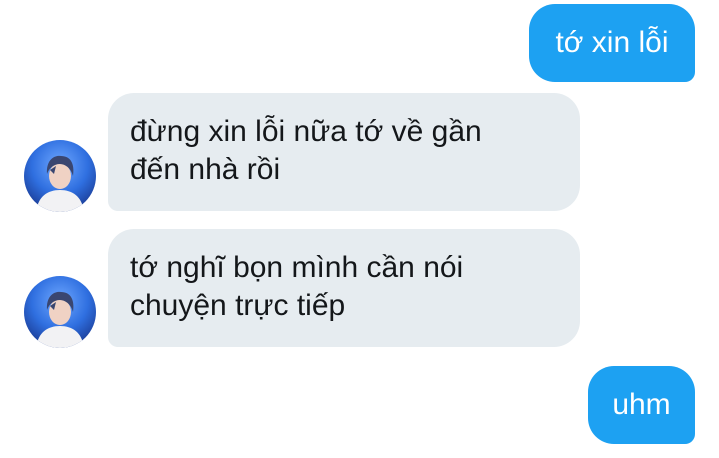 The width and height of the screenshot is (719, 458). Describe the element at coordinates (297, 267) in the screenshot. I see `message-text-line: tớ nghĩ bọn mình cần nói` at that location.